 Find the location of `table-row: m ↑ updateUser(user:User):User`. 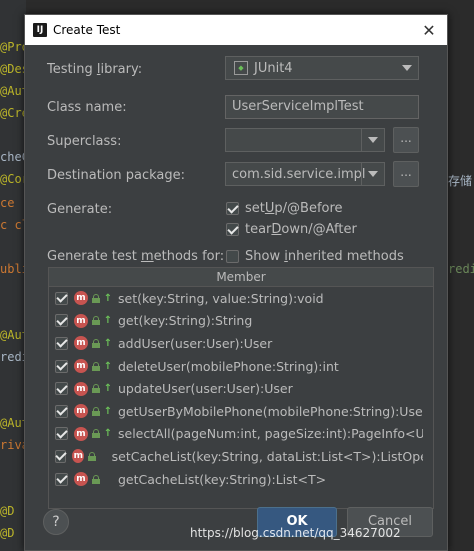

table-row: m ↑ updateUser(user:User):User is located at coordinates (241, 388).